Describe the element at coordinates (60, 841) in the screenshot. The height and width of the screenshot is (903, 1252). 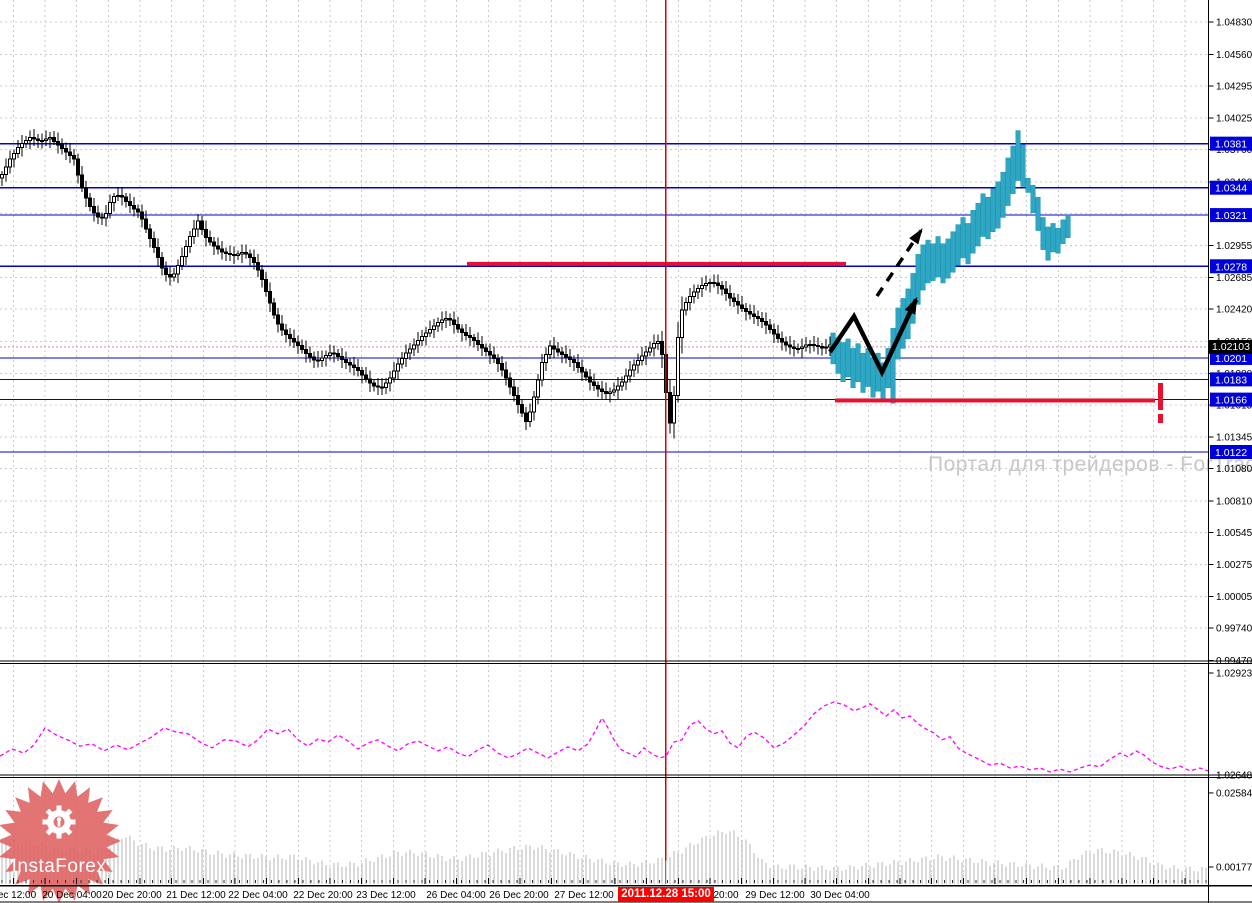
I see `logo-starburst` at that location.